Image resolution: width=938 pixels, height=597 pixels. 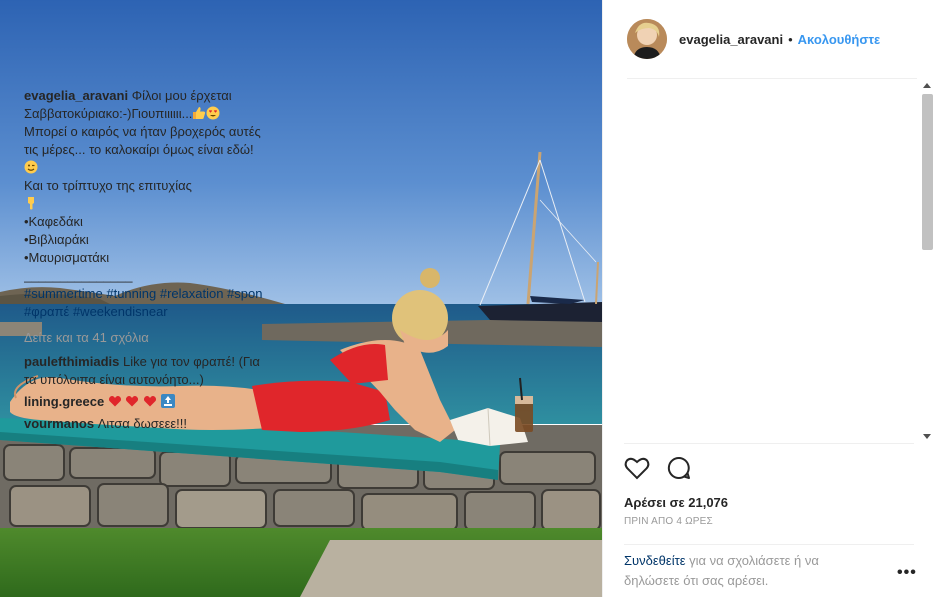 What do you see at coordinates (655, 560) in the screenshot?
I see `login-link: Συνδεθείτε` at bounding box center [655, 560].